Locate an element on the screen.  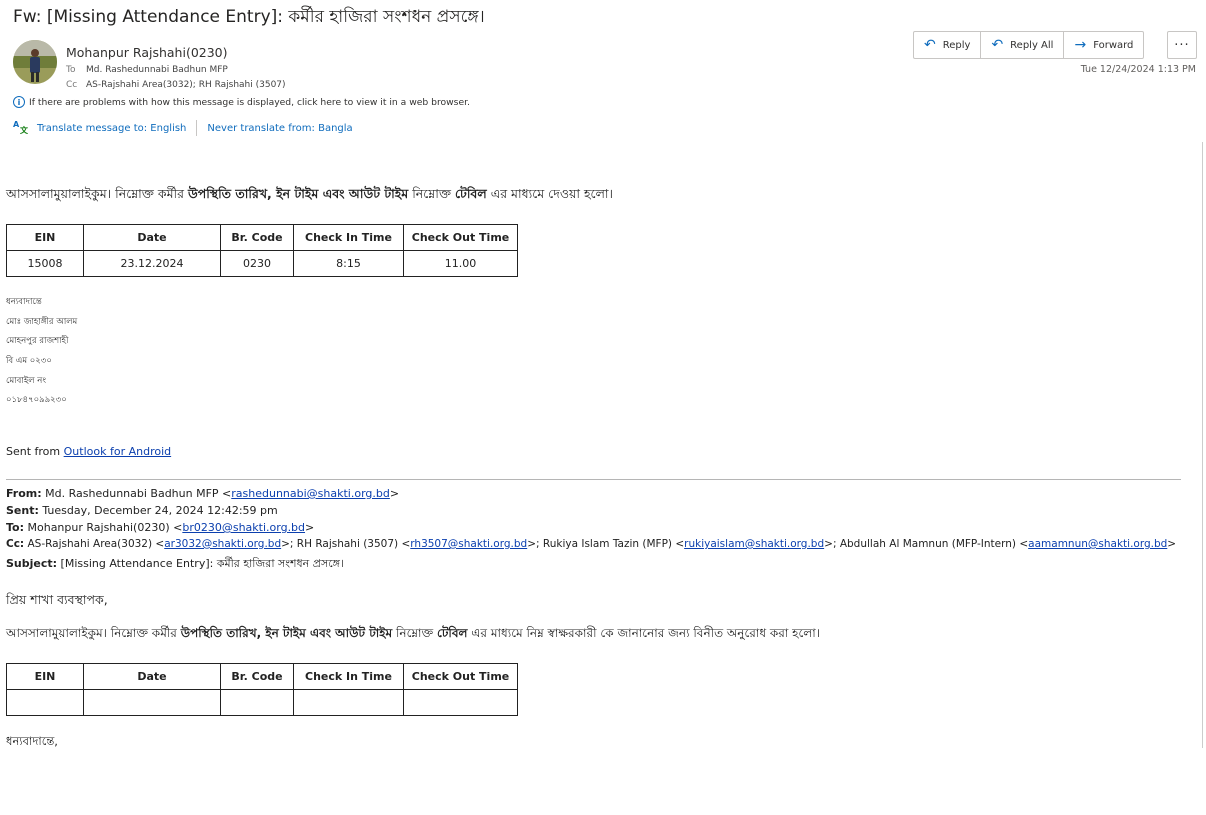
signature-line: ০১৮৪৭০৯৯২৩০ is located at coordinates (36, 400).